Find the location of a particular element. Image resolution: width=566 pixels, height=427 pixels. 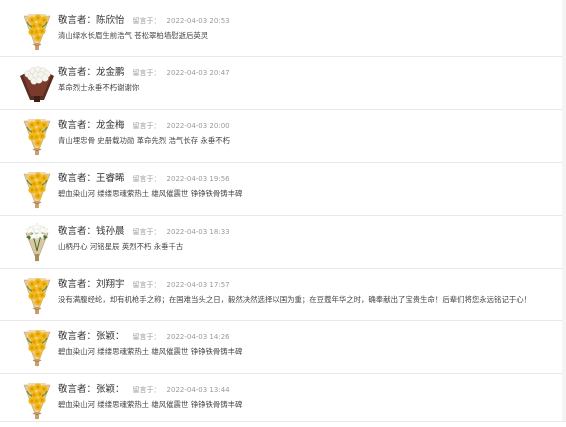

lily-bouquet-icon is located at coordinates (37, 243).